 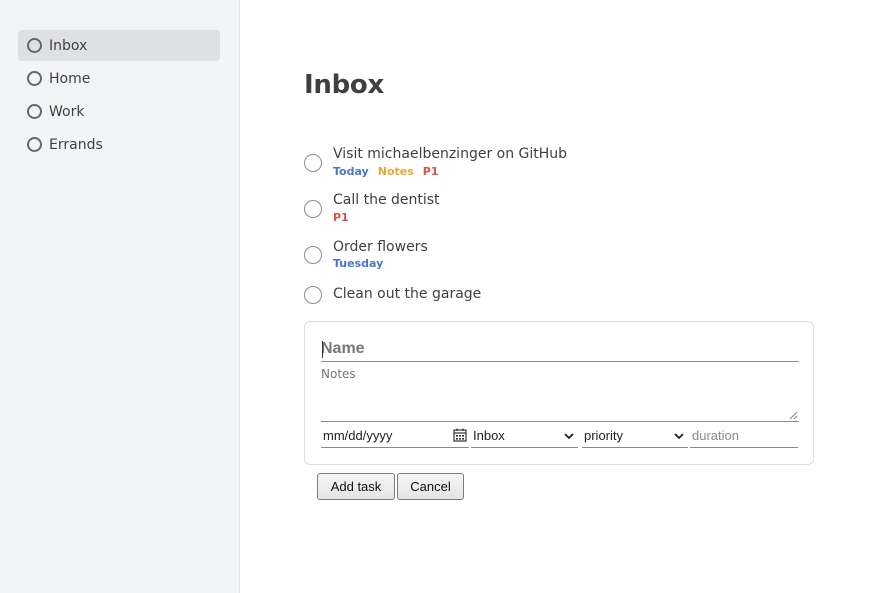 I want to click on task-name: Call the dentist, so click(x=386, y=200).